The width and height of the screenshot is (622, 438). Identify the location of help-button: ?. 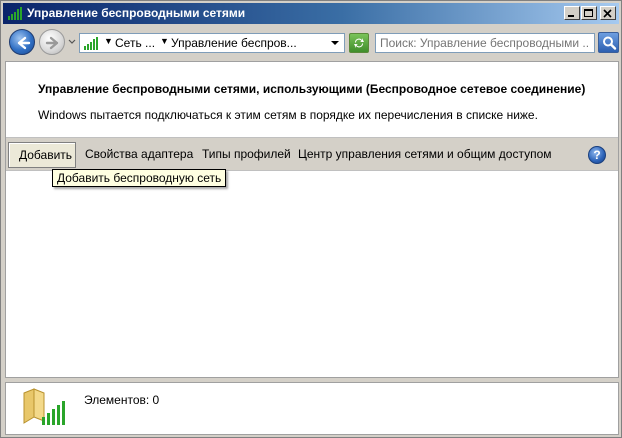
(597, 155).